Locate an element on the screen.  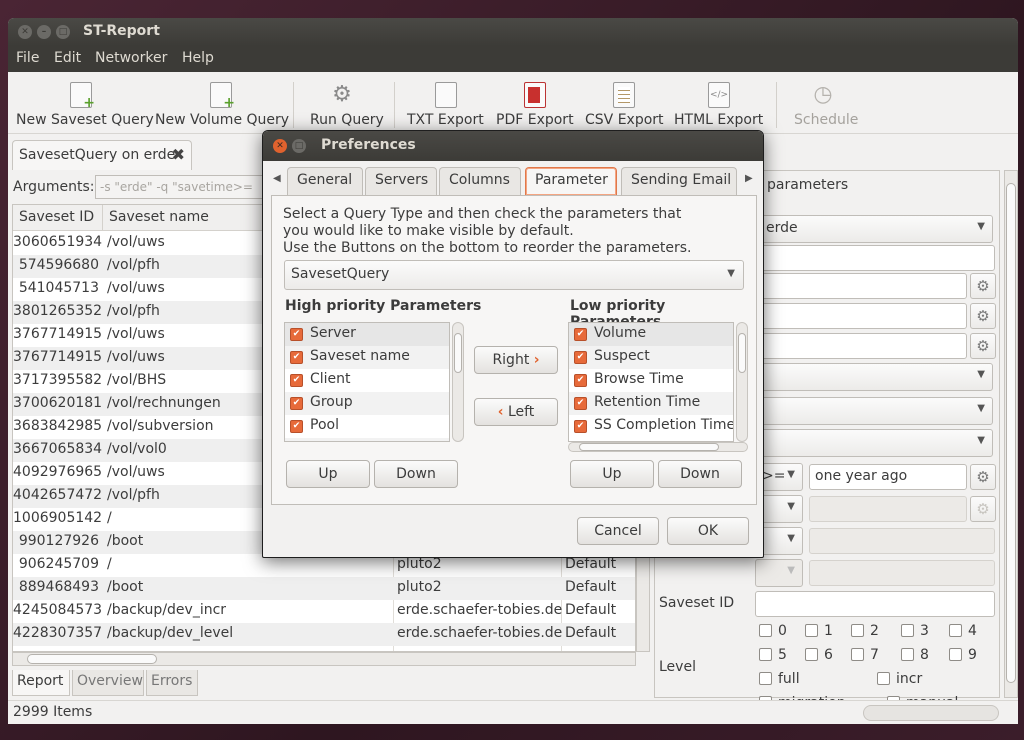
tab-report: Report is located at coordinates (41, 683).